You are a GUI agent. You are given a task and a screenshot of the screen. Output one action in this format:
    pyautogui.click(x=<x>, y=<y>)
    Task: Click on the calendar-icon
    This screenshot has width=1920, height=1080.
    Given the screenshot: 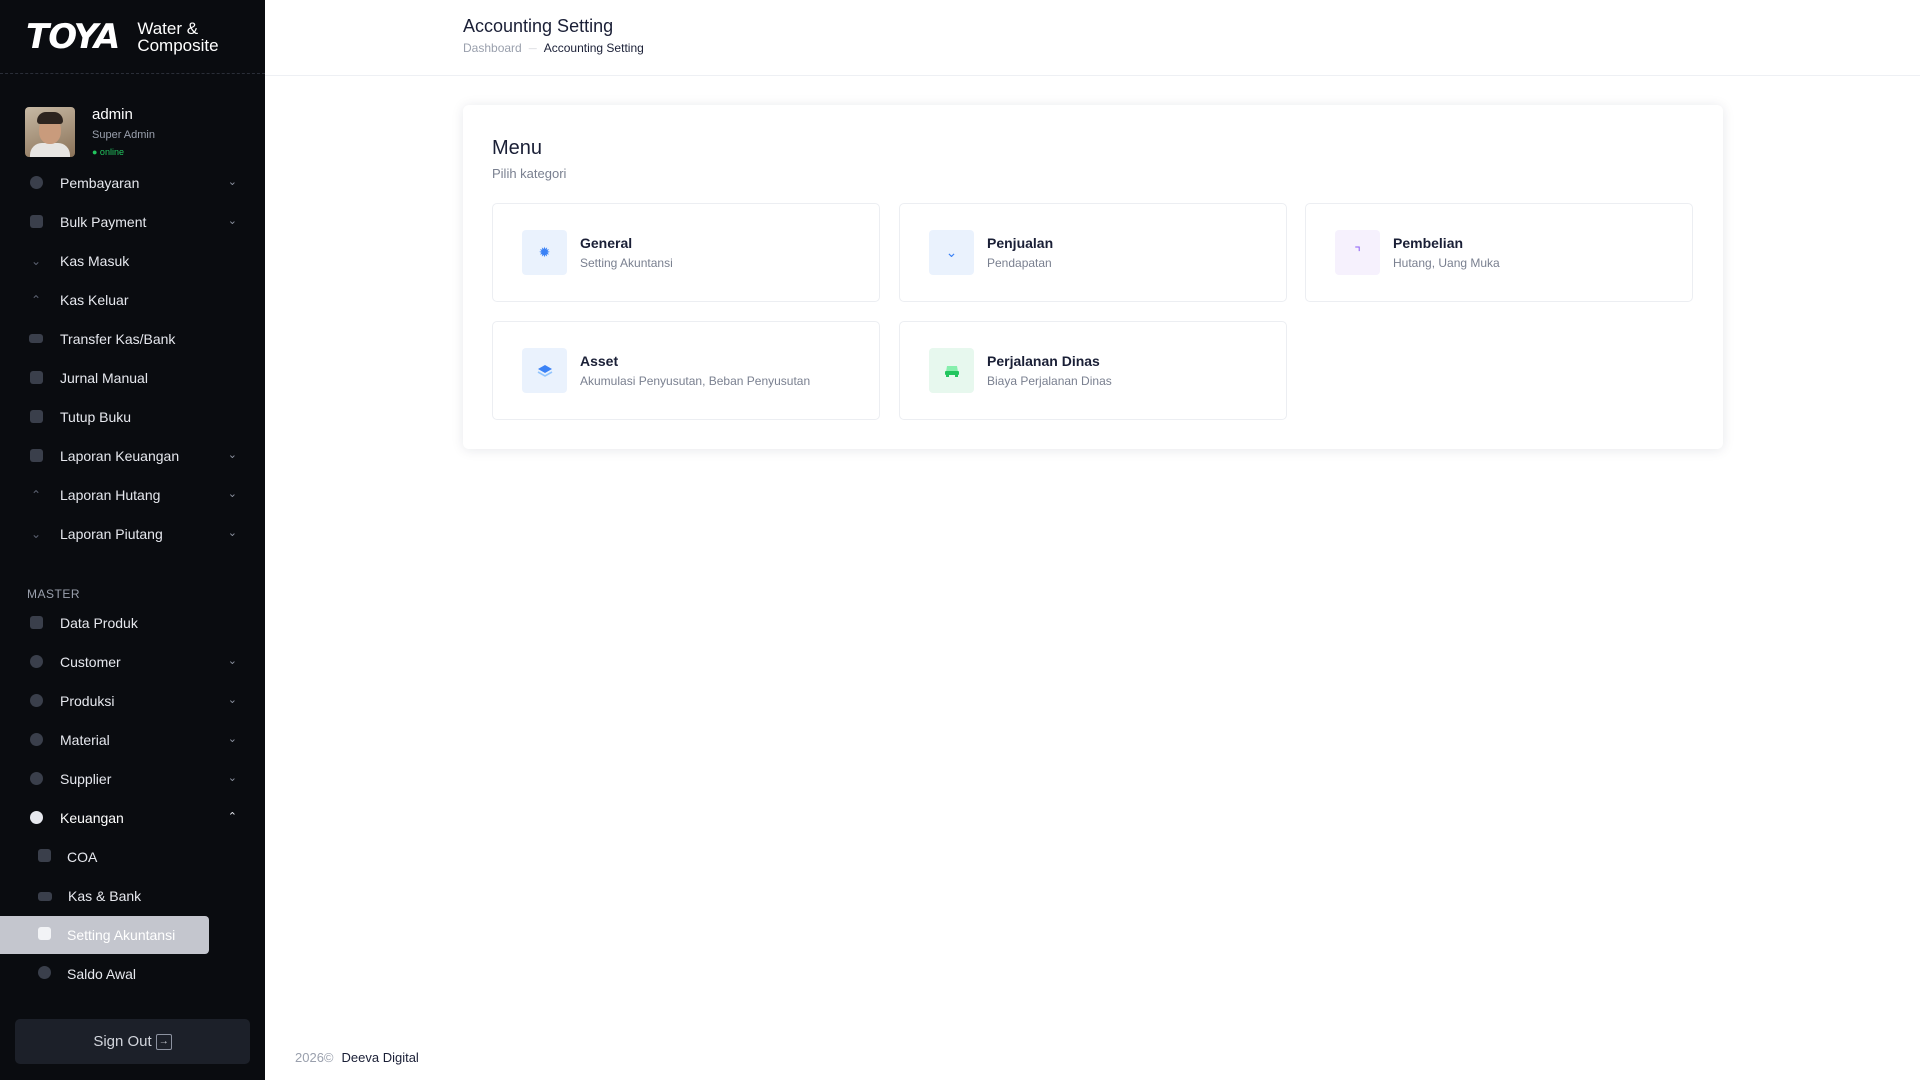 What is the action you would take?
    pyautogui.click(x=36, y=417)
    